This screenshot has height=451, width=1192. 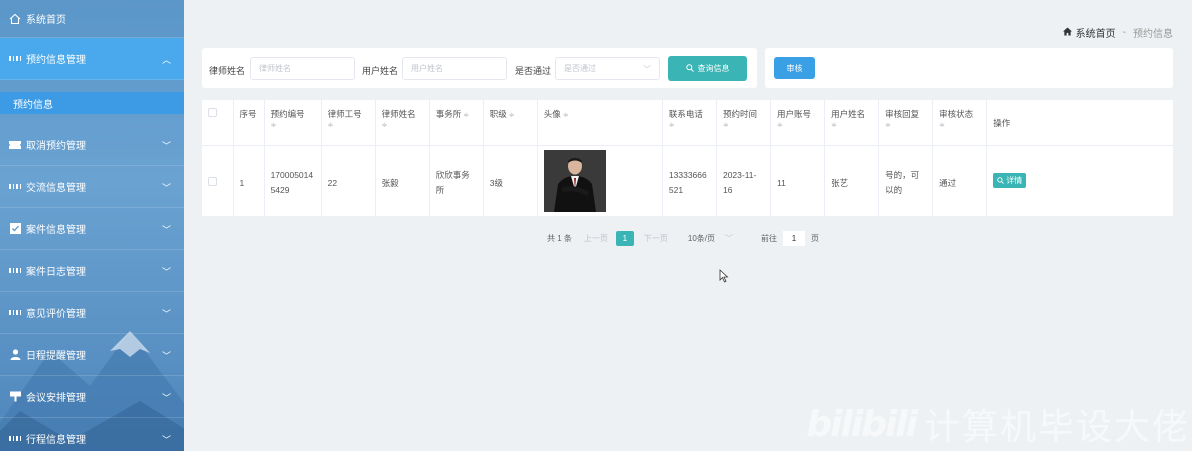 I want to click on watermark: bilibili 计算机毕设大佬, so click(x=998, y=424).